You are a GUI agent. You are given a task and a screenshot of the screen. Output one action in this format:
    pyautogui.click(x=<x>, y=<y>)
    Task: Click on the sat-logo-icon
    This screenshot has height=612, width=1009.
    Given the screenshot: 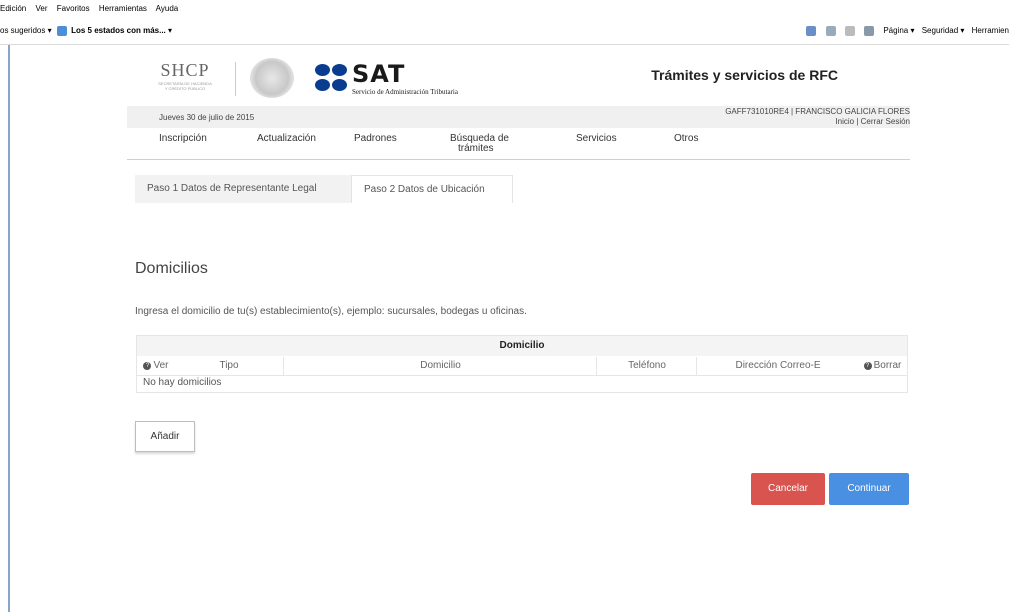 What is the action you would take?
    pyautogui.click(x=333, y=78)
    